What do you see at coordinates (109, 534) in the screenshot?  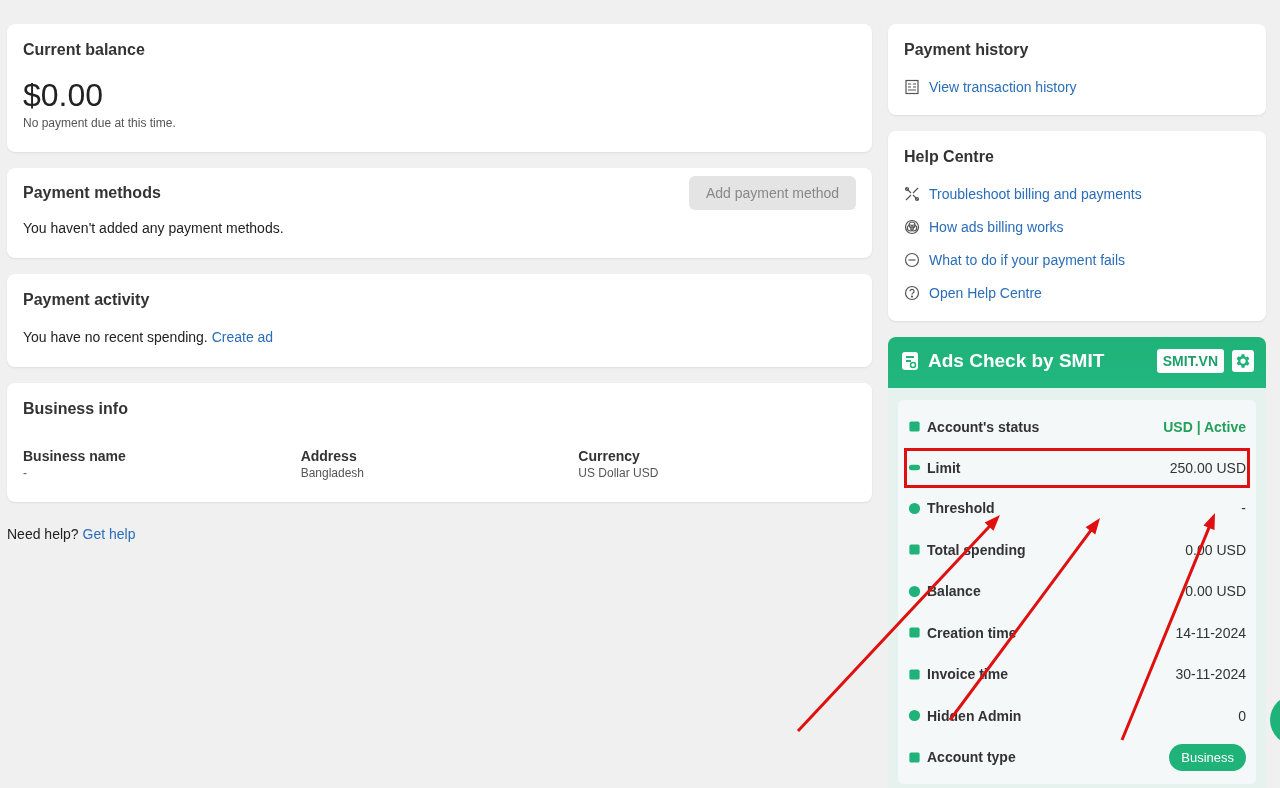 I see `get-help-link: Get help` at bounding box center [109, 534].